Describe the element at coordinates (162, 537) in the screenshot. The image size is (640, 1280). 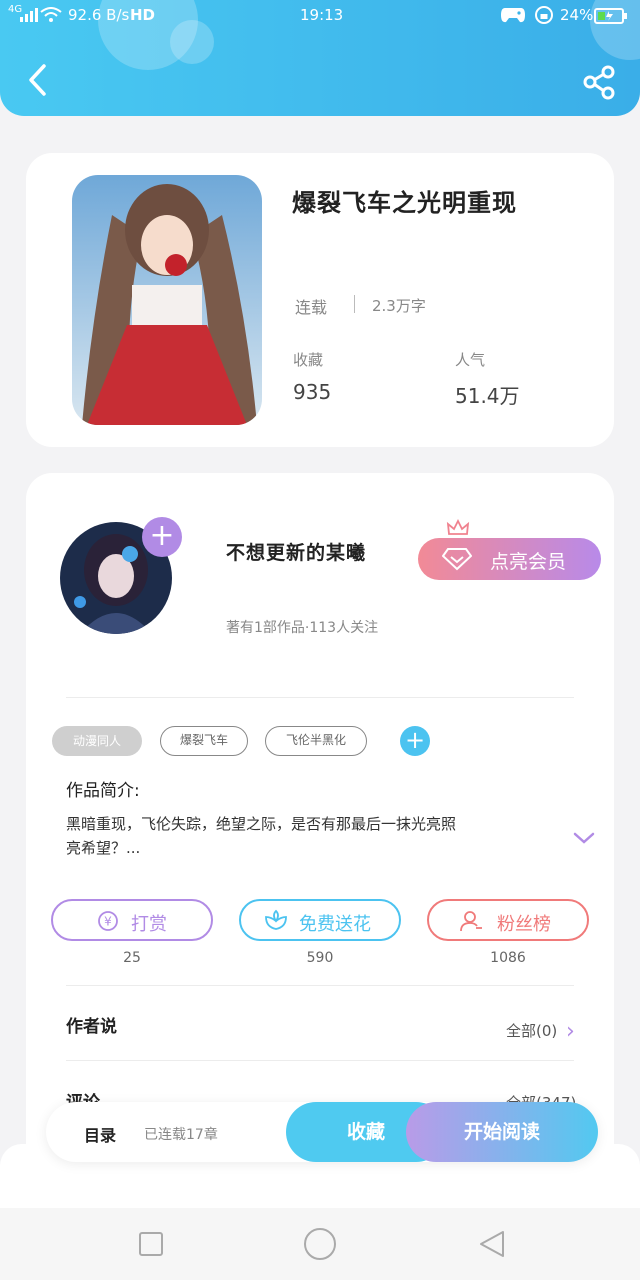
I see `follow-author-button: +` at that location.